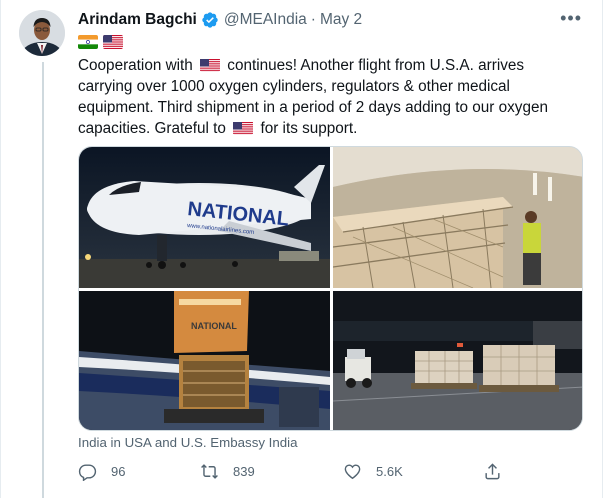 Image resolution: width=603 pixels, height=498 pixels. I want to click on share-icon, so click(492, 471).